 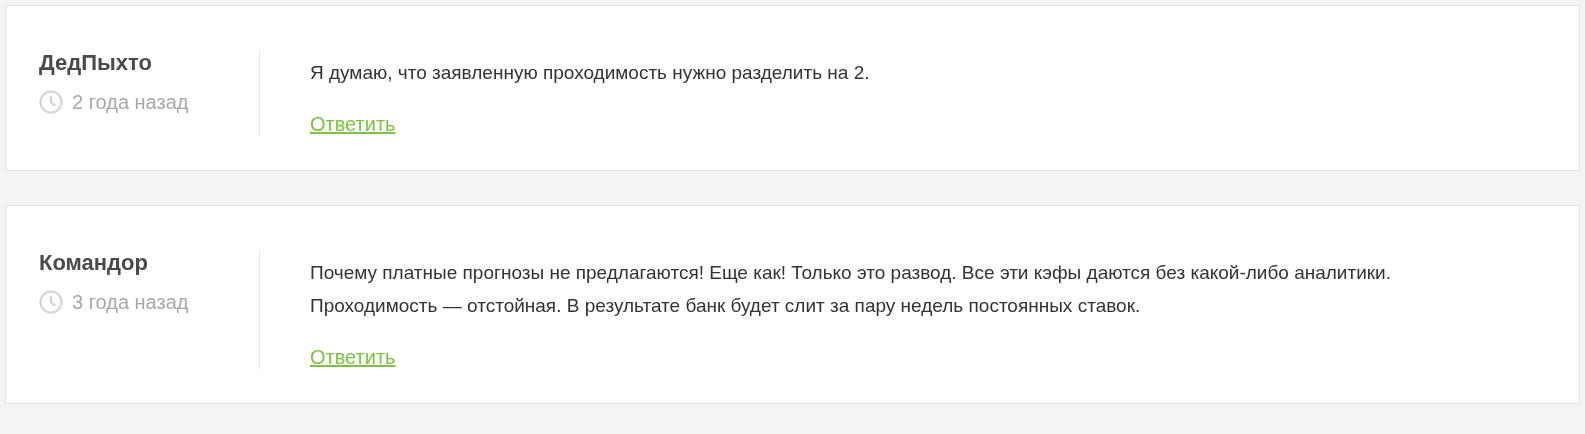 I want to click on comment-time: 3 года назад, so click(x=130, y=302).